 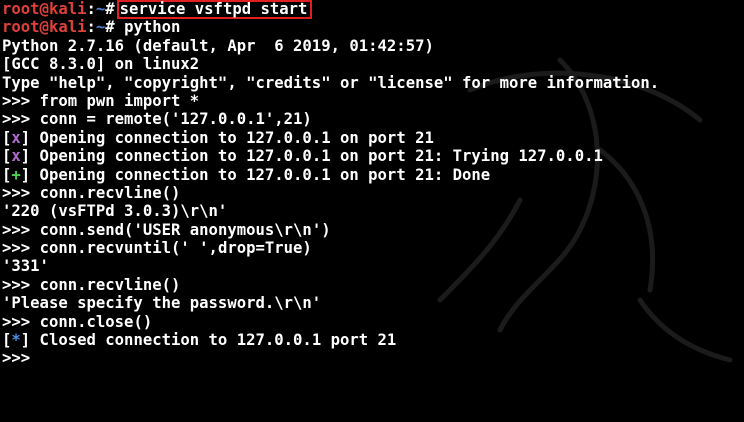 I want to click on repl-output-line: '331', so click(x=25, y=266).